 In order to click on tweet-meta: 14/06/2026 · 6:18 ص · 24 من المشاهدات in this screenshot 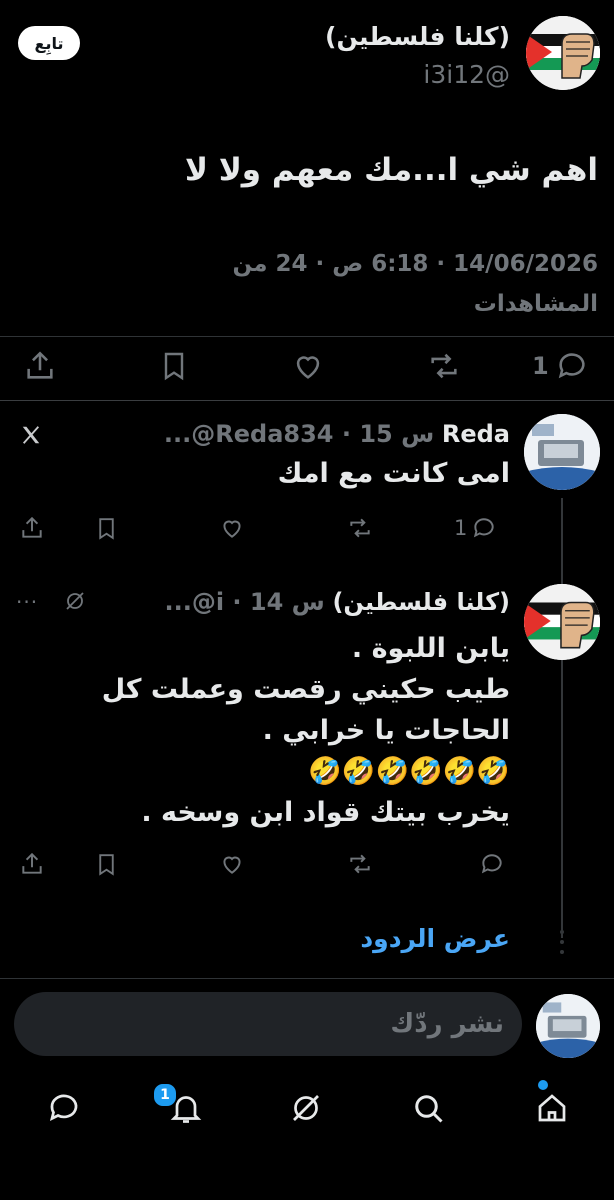, I will do `click(415, 284)`.